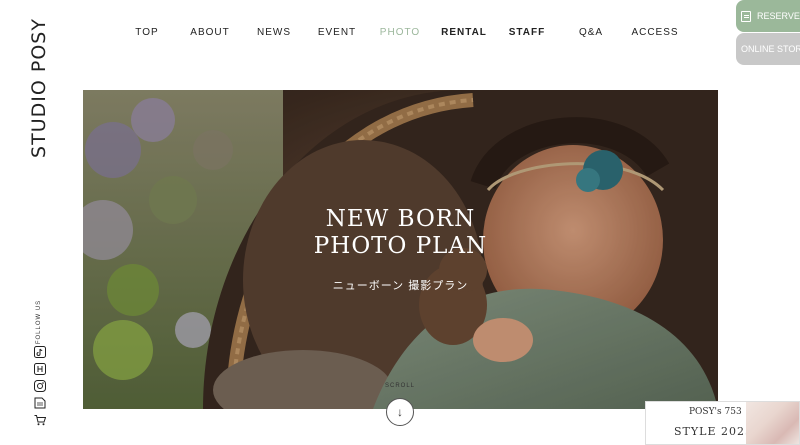 The image size is (800, 445). I want to click on arrow-down-icon: ↓, so click(400, 412).